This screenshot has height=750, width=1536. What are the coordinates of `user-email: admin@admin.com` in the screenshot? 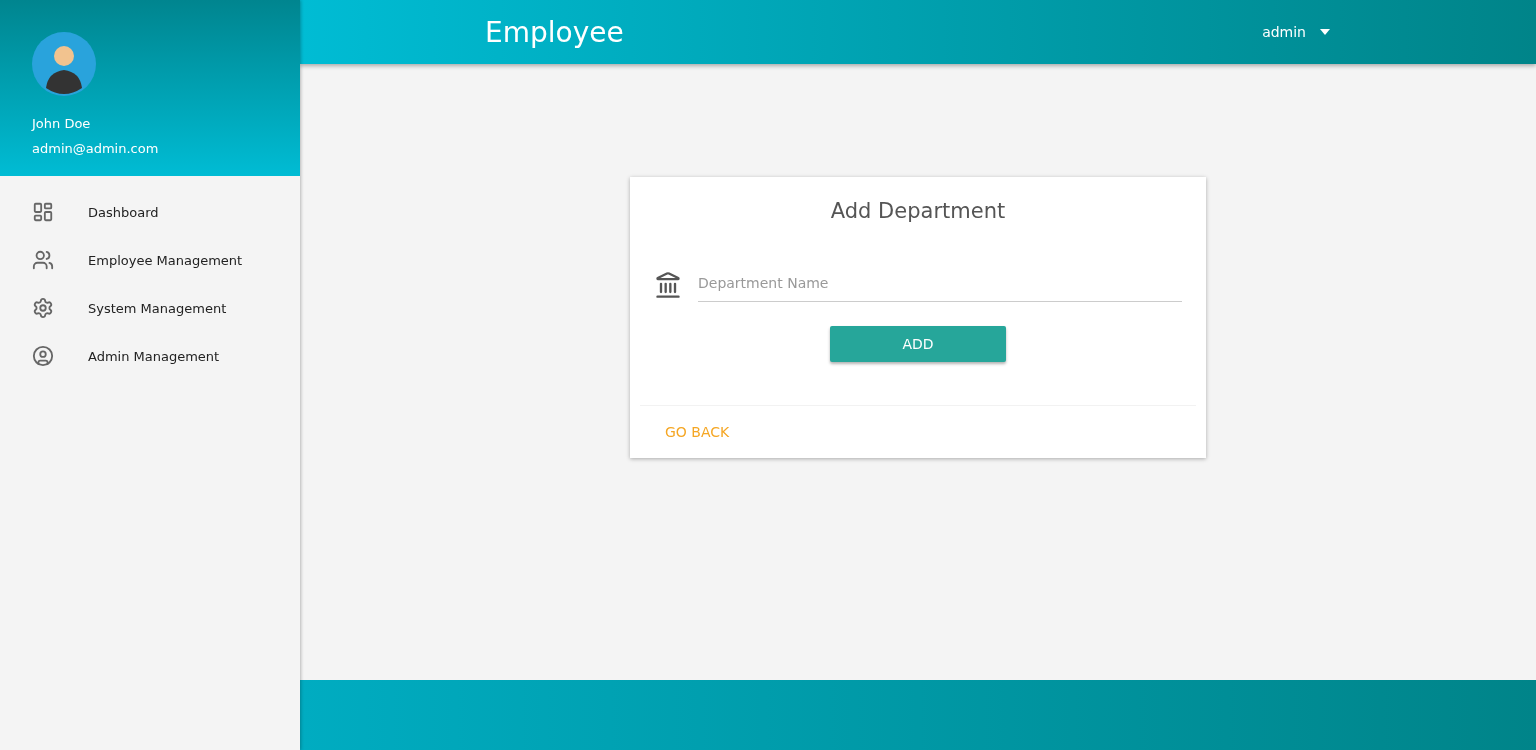 It's located at (96, 148).